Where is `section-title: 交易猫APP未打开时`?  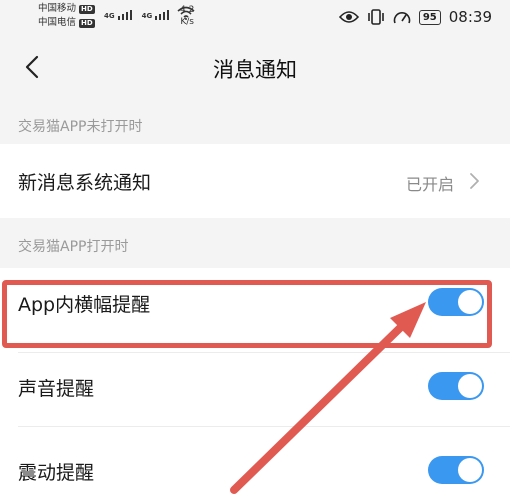 section-title: 交易猫APP未打开时 is located at coordinates (80, 127).